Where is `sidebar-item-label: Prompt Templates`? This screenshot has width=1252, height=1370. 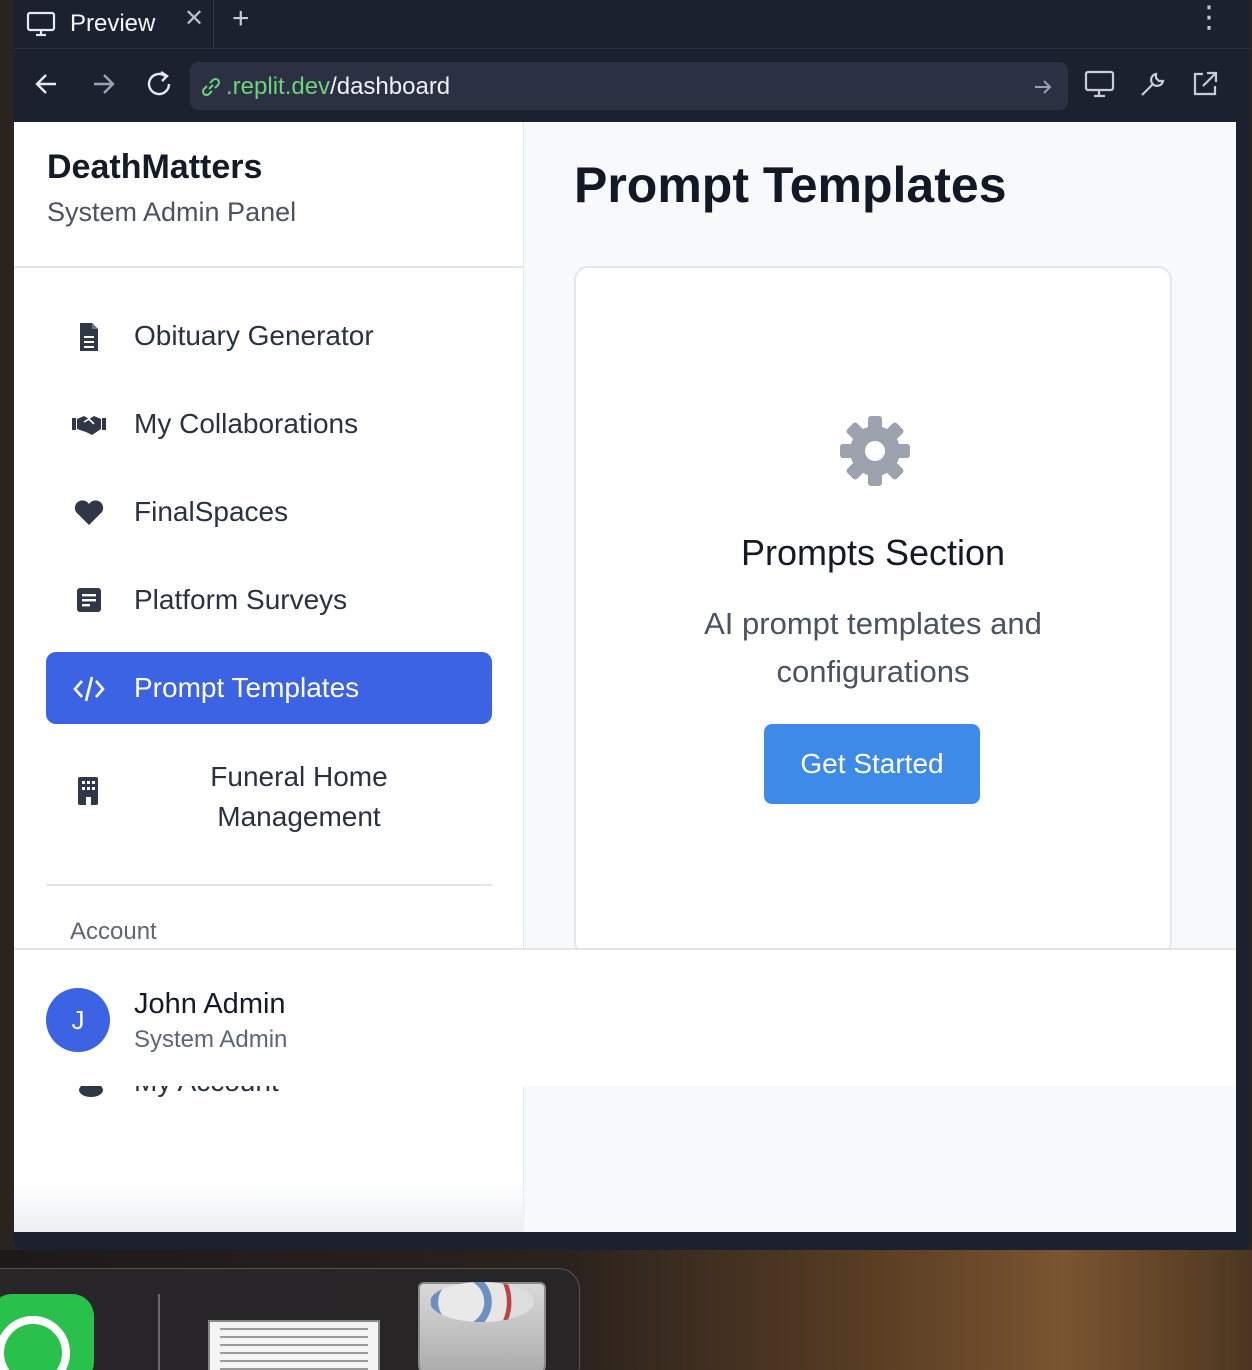
sidebar-item-label: Prompt Templates is located at coordinates (247, 687).